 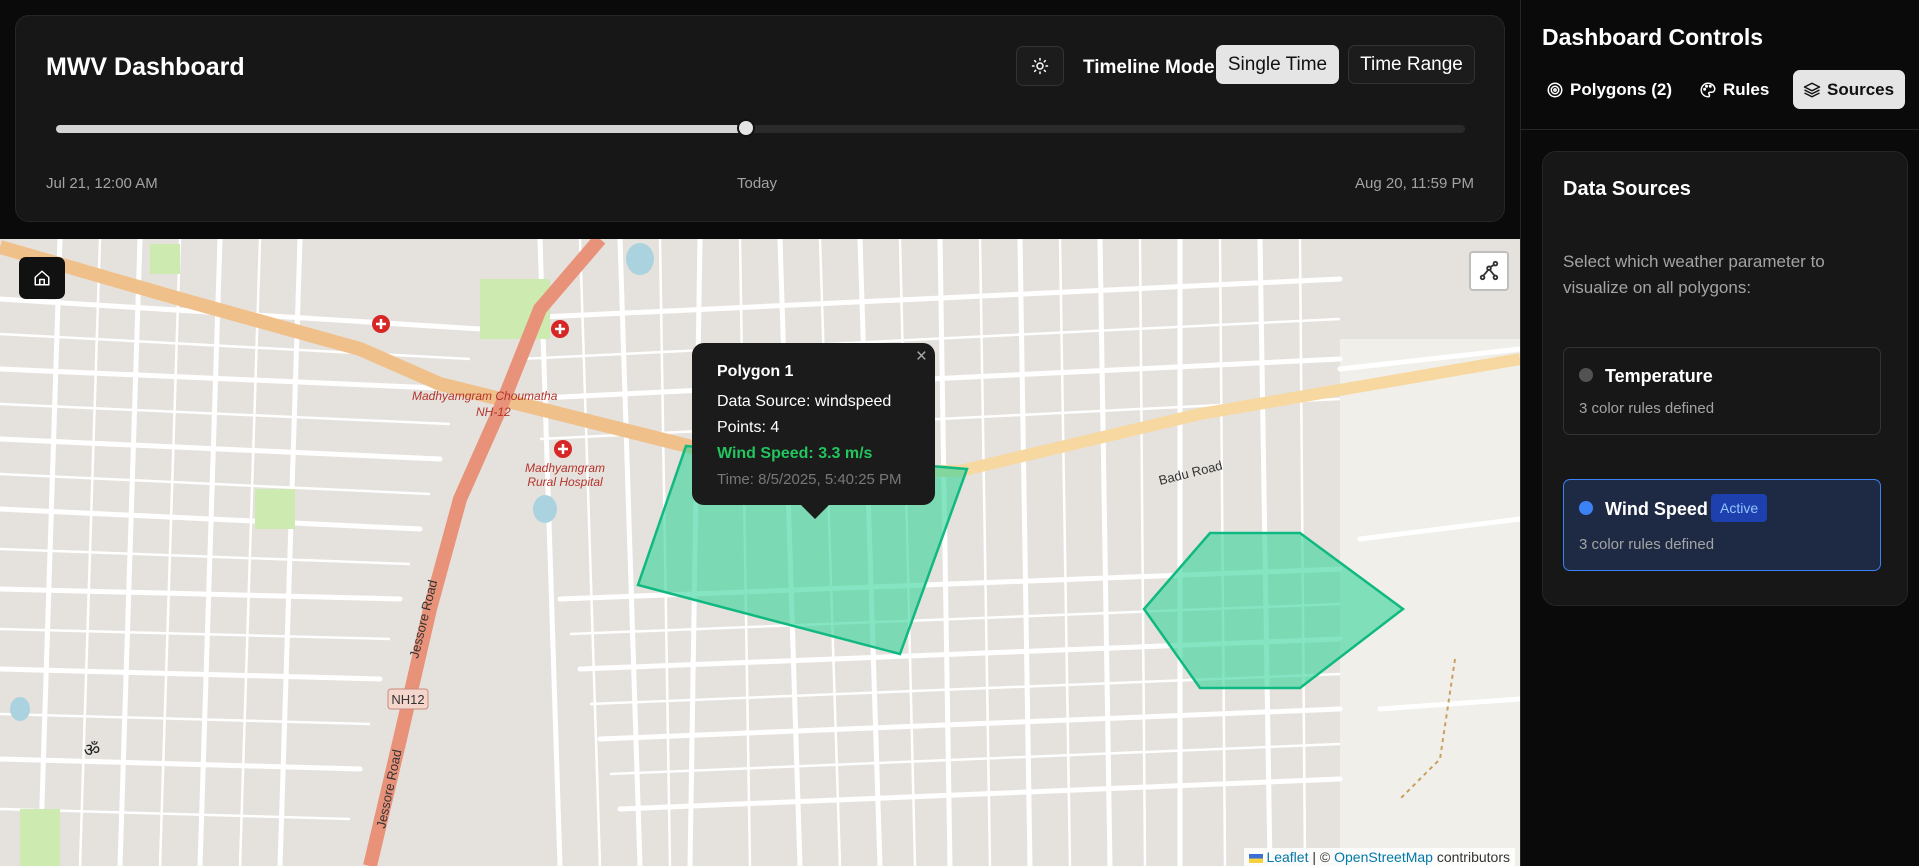 I want to click on palette-icon, so click(x=1708, y=89).